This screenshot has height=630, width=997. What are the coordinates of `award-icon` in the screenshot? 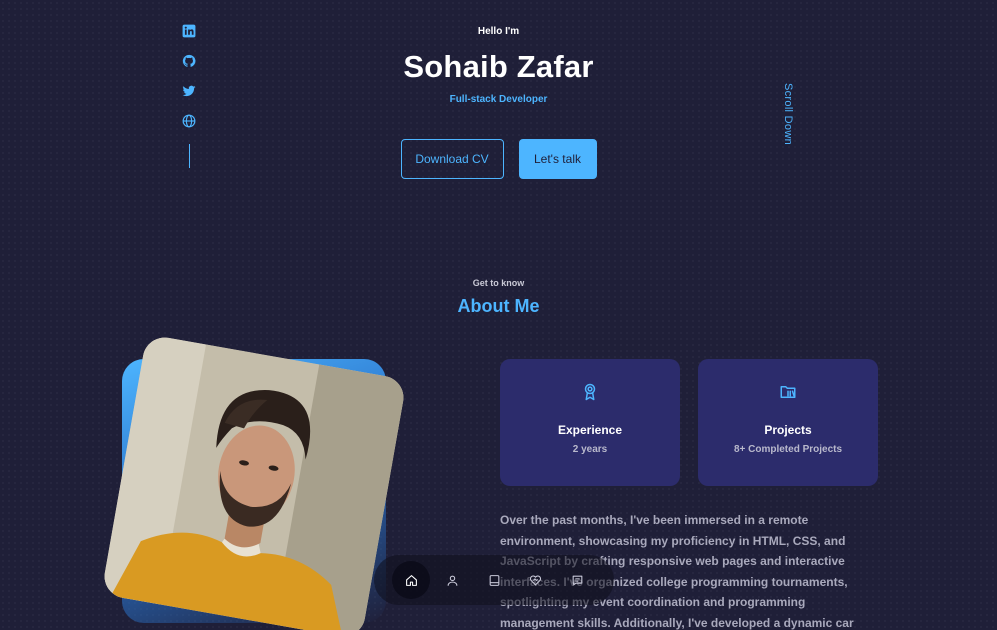 It's located at (590, 392).